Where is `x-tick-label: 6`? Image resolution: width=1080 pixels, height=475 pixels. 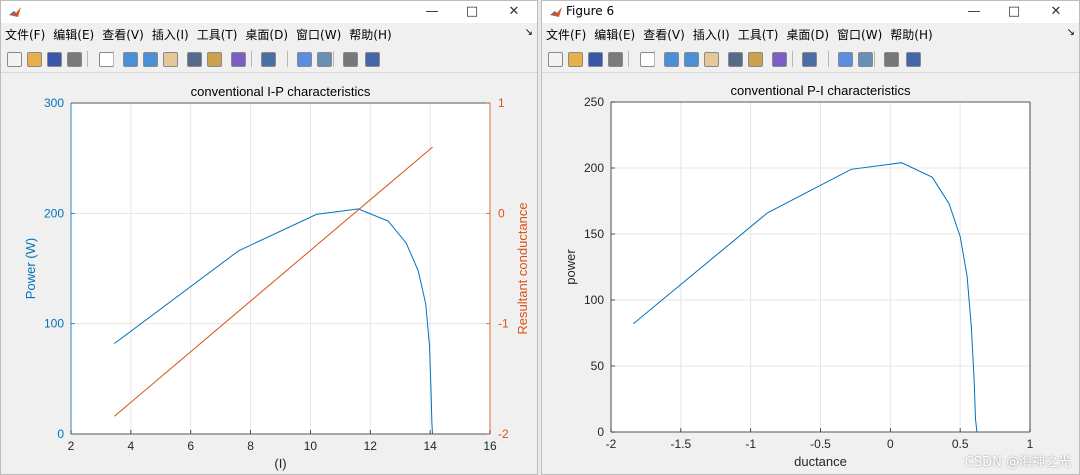 x-tick-label: 6 is located at coordinates (190, 446).